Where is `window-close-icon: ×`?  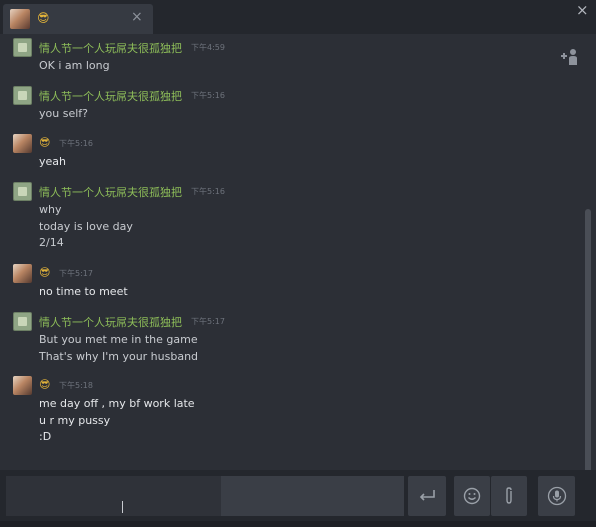
window-close-icon: × is located at coordinates (582, 10).